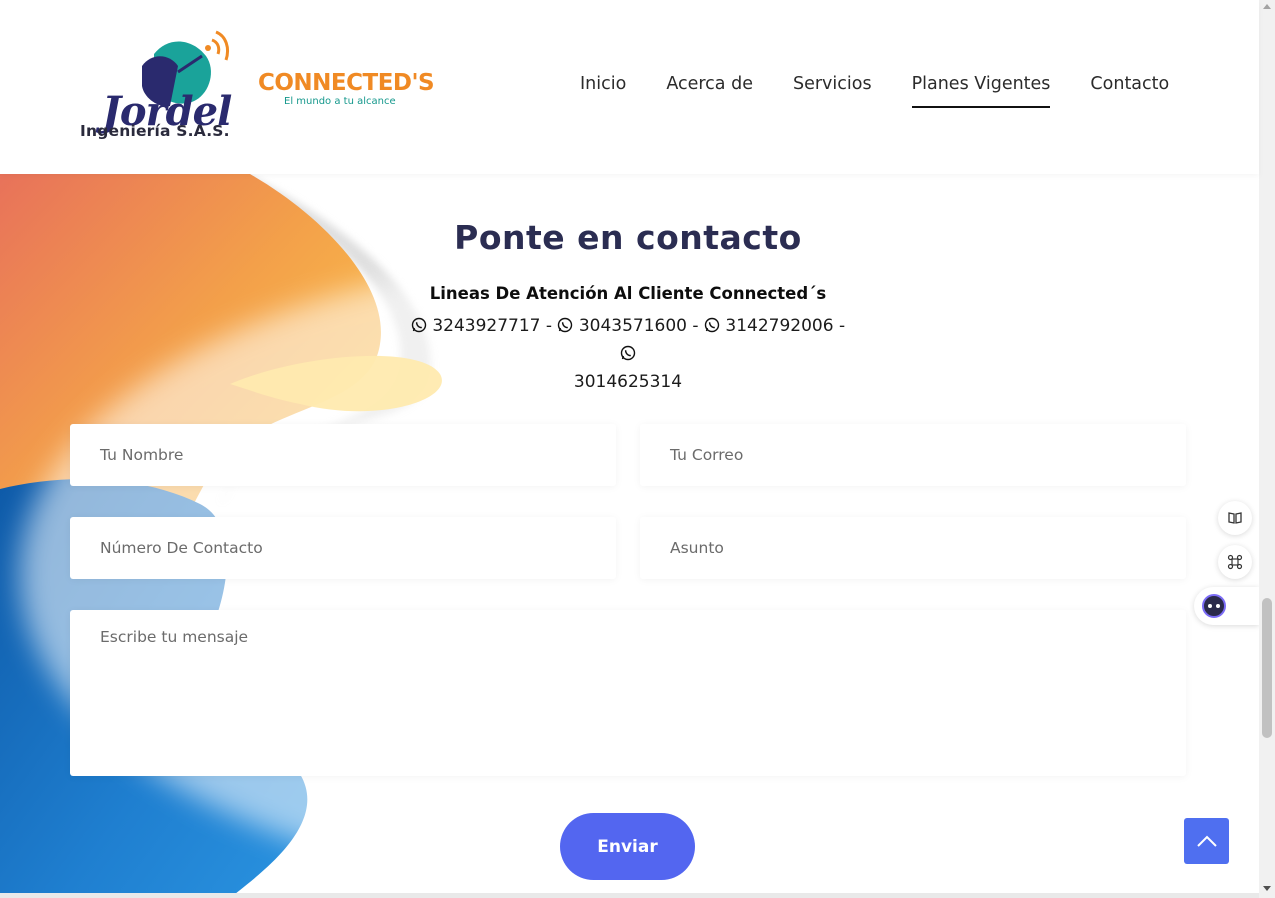 The height and width of the screenshot is (898, 1275). What do you see at coordinates (343, 455) in the screenshot?
I see `name-field: Tu Nombre` at bounding box center [343, 455].